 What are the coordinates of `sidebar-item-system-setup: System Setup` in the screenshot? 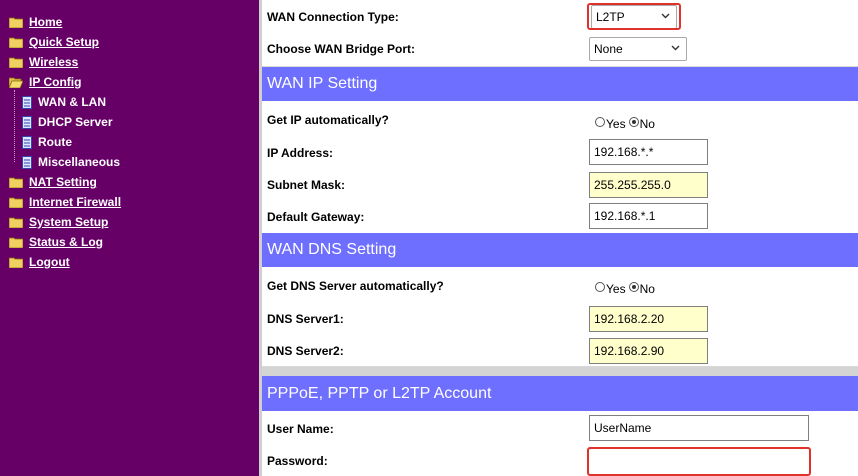 It's located at (58, 222).